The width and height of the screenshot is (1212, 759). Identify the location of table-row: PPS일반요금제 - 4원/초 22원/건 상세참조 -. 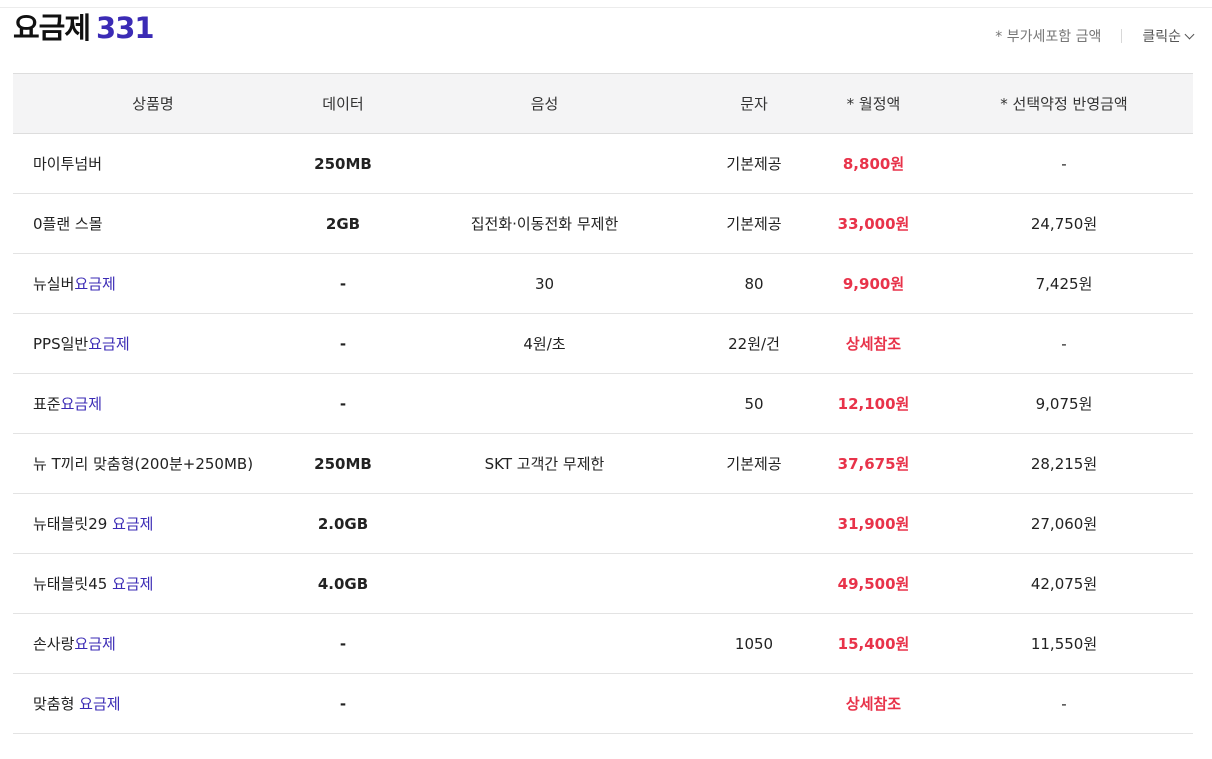
(603, 343).